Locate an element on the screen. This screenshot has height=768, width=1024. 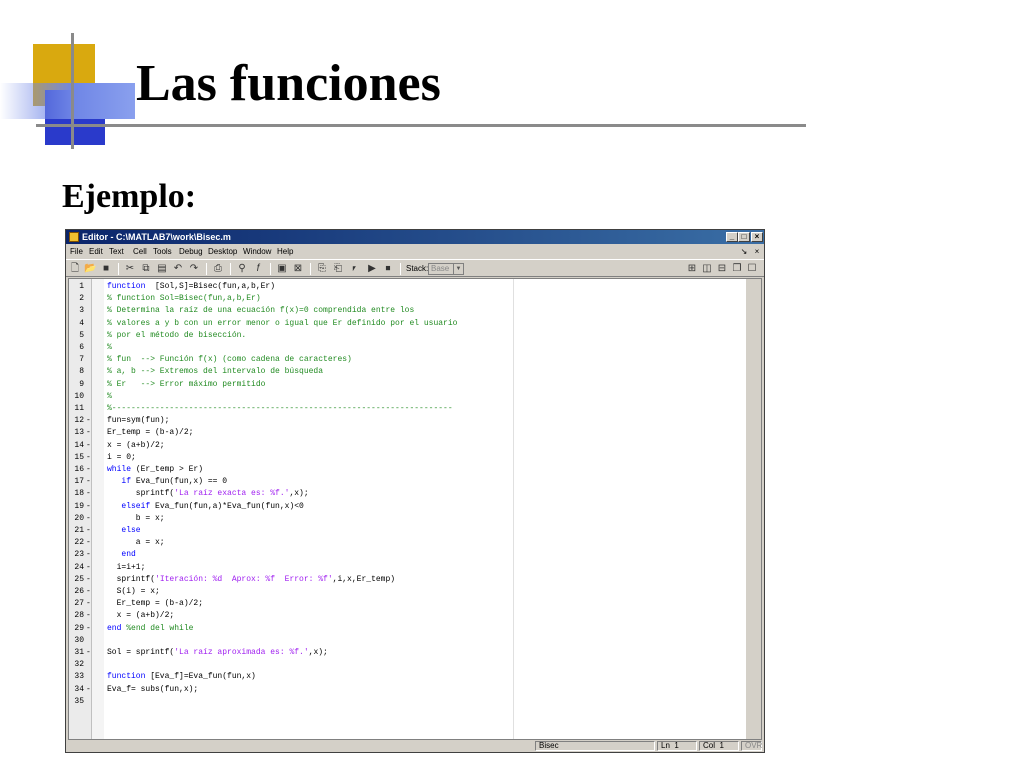
code-line: 34- Eva_f= subs(fun,x); is located at coordinates (399, 690).